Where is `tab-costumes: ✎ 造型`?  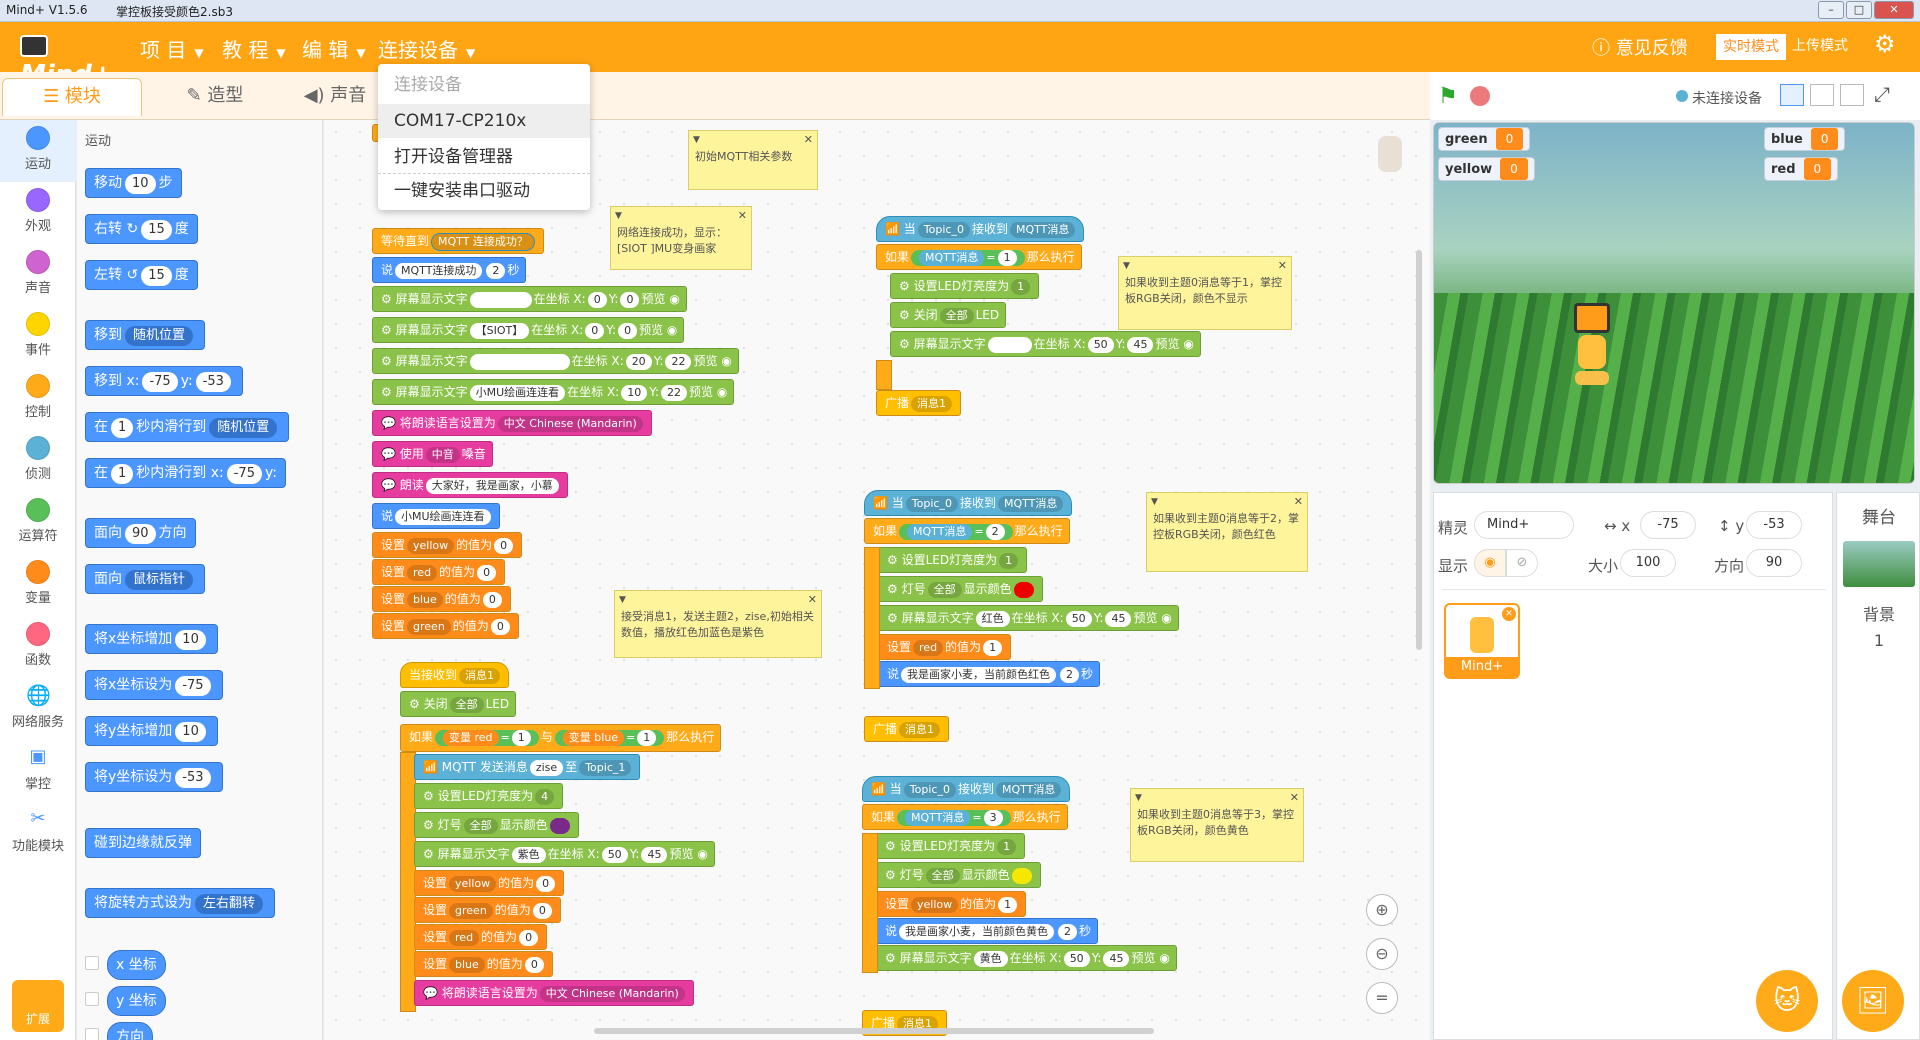 tab-costumes: ✎ 造型 is located at coordinates (215, 97).